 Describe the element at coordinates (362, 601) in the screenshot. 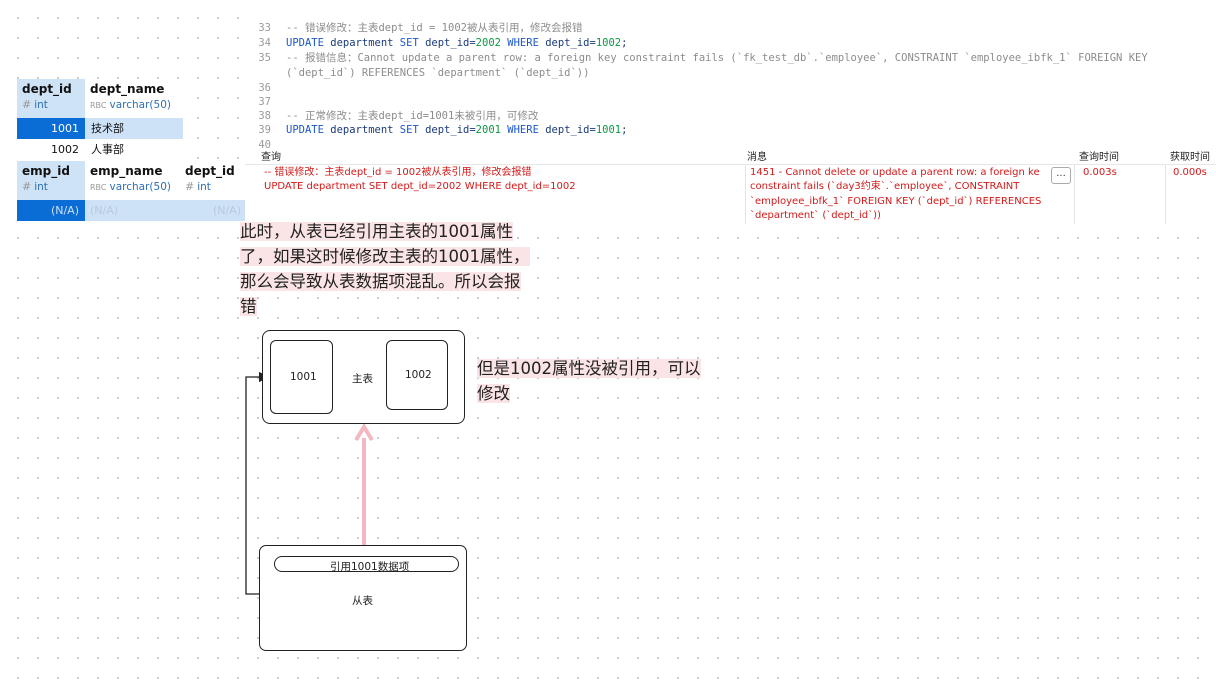

I see `sub-table-label: 从表` at that location.